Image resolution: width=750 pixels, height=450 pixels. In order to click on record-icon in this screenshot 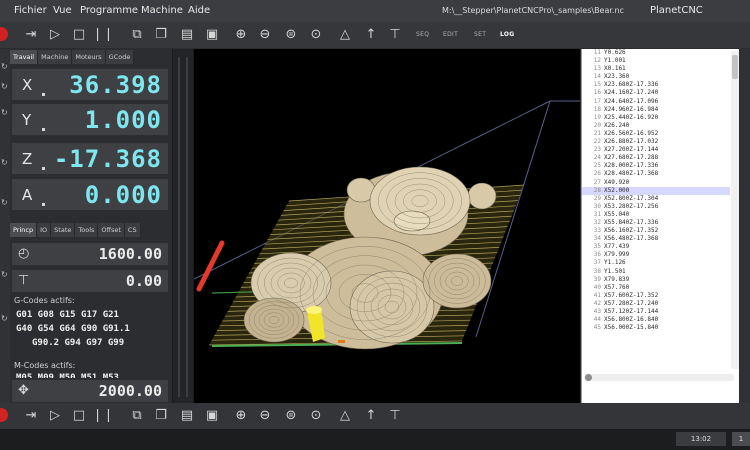, I will do `click(4, 34)`.